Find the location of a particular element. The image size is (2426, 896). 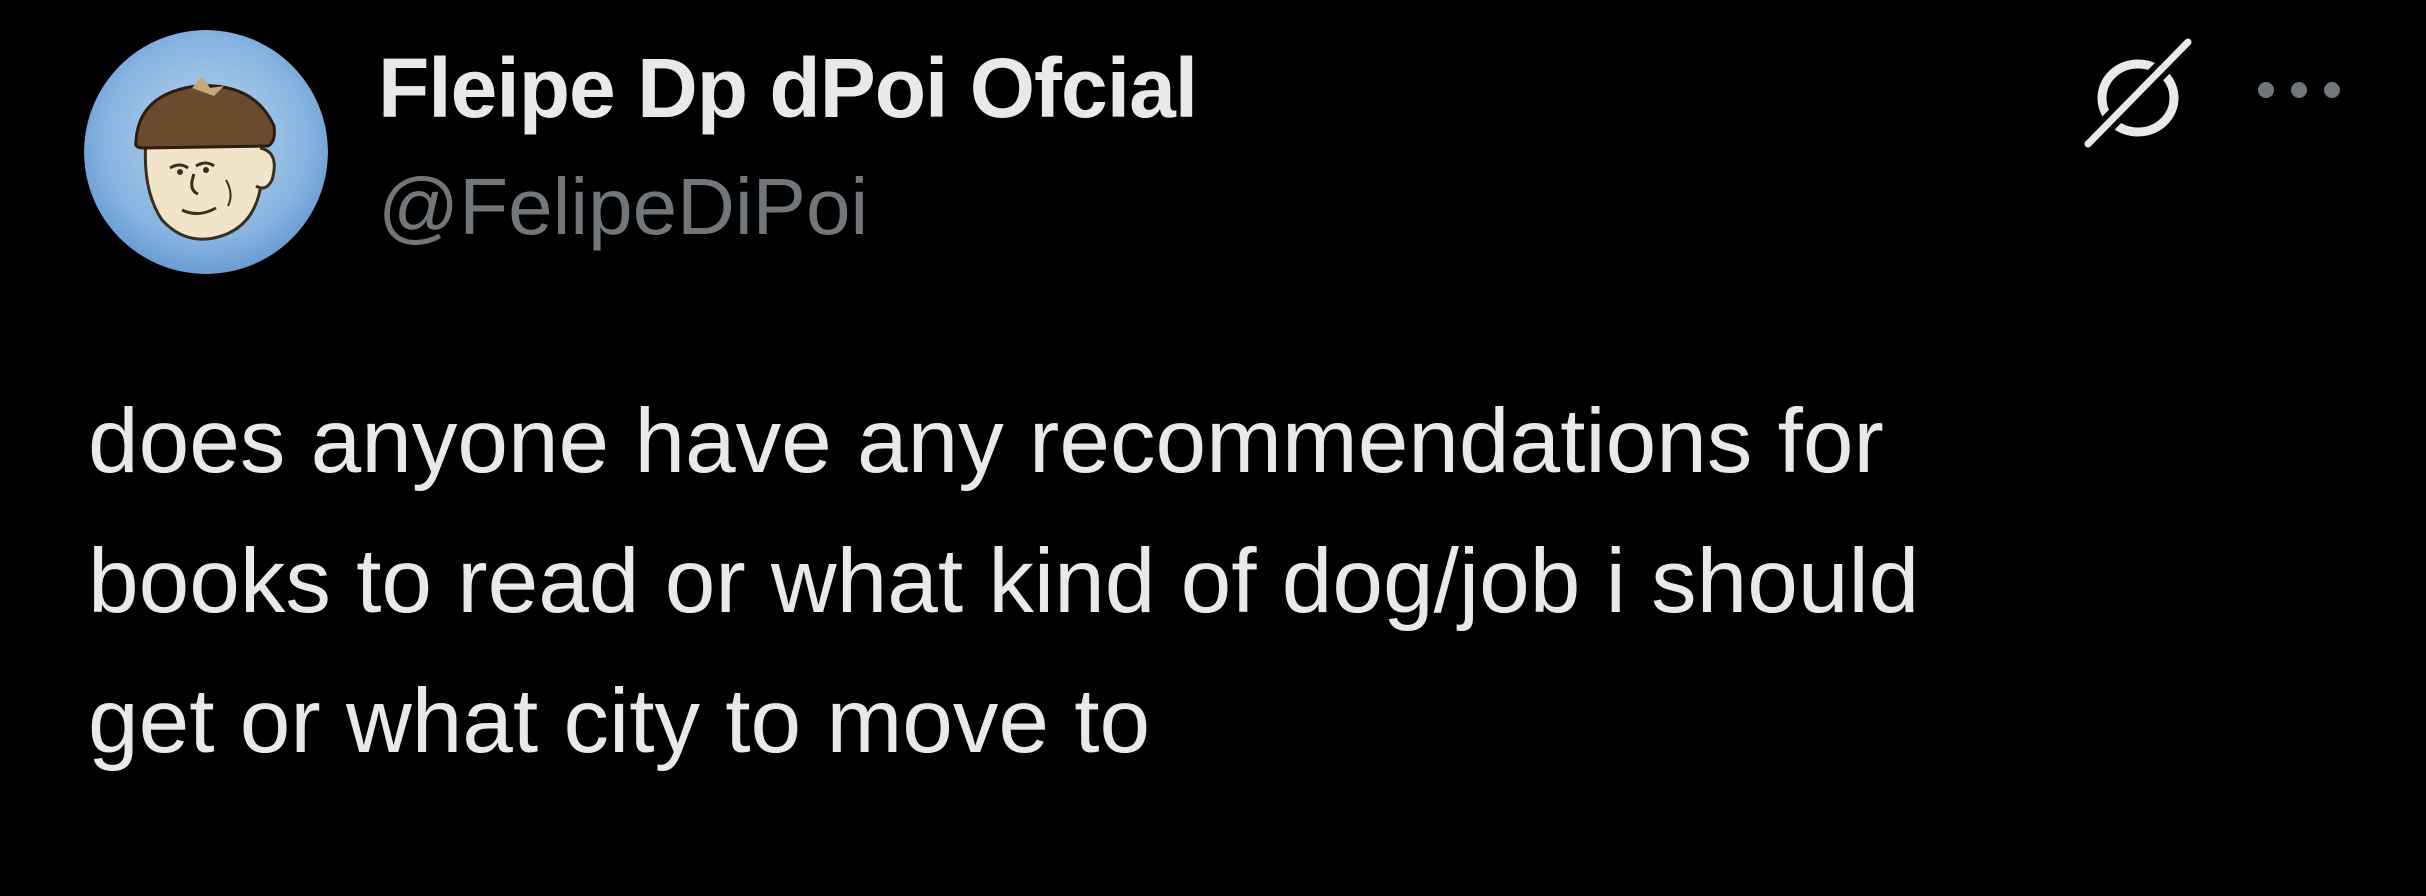

more-options-button is located at coordinates (2299, 90).